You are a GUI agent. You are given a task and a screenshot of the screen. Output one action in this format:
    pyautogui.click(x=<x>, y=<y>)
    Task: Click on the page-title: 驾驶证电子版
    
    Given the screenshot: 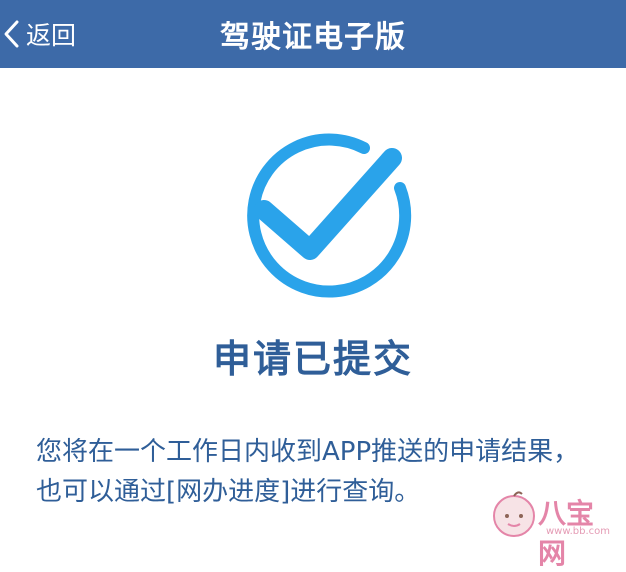 What is the action you would take?
    pyautogui.click(x=313, y=37)
    